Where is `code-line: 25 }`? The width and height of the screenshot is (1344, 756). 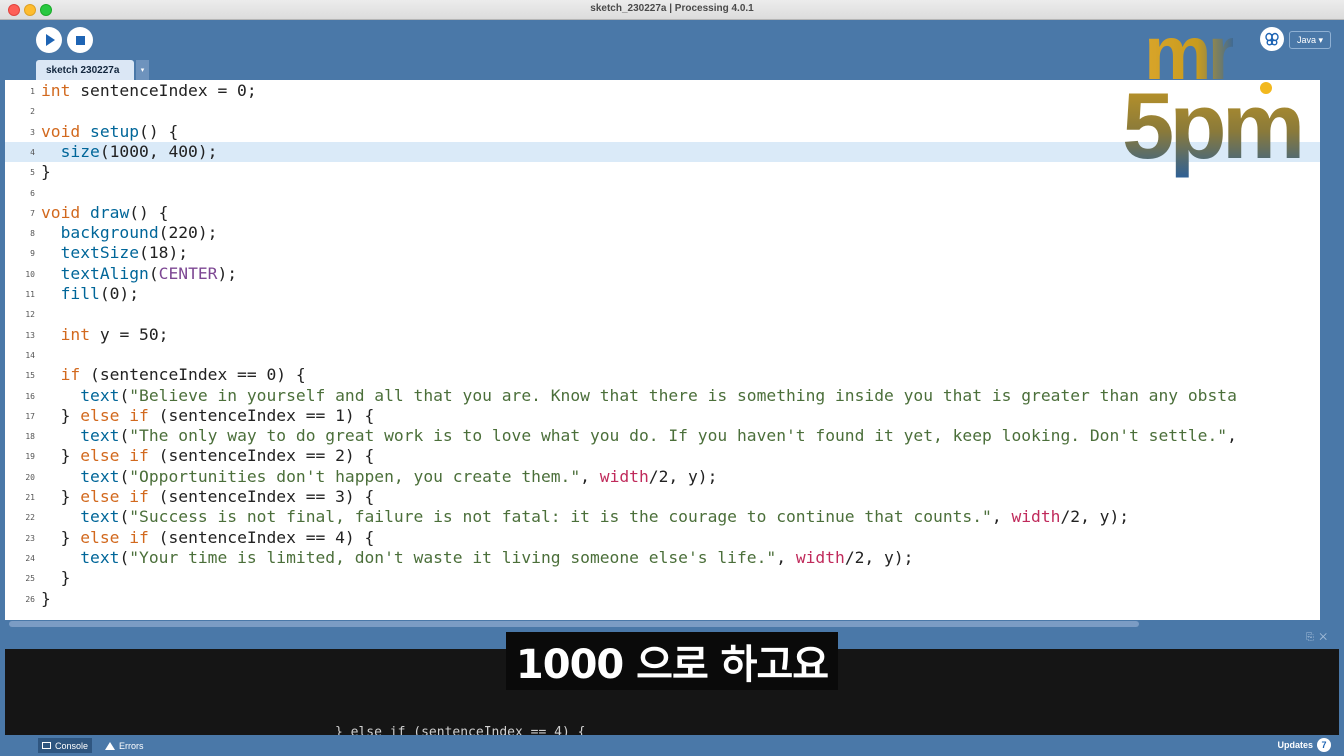
code-line: 25 } is located at coordinates (662, 578).